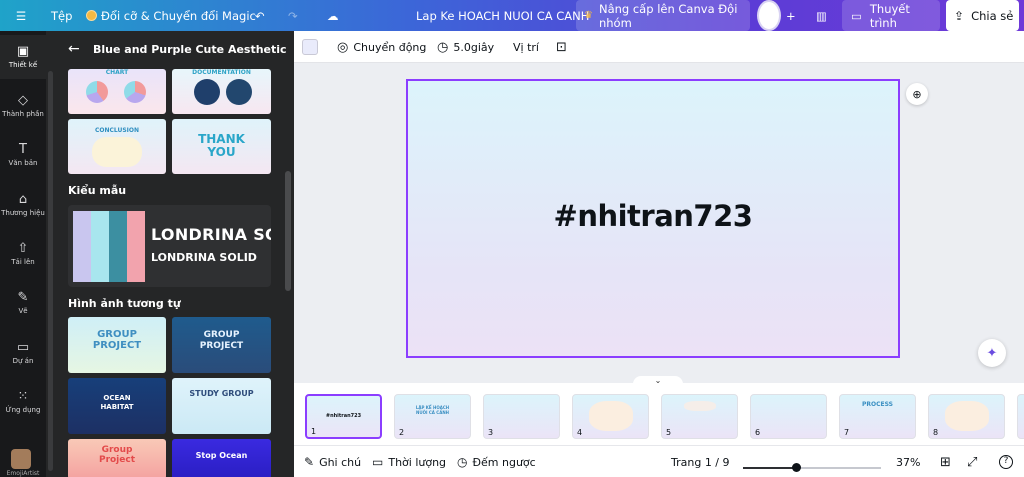  I want to click on template-thumb: THANK YOU, so click(221, 146).